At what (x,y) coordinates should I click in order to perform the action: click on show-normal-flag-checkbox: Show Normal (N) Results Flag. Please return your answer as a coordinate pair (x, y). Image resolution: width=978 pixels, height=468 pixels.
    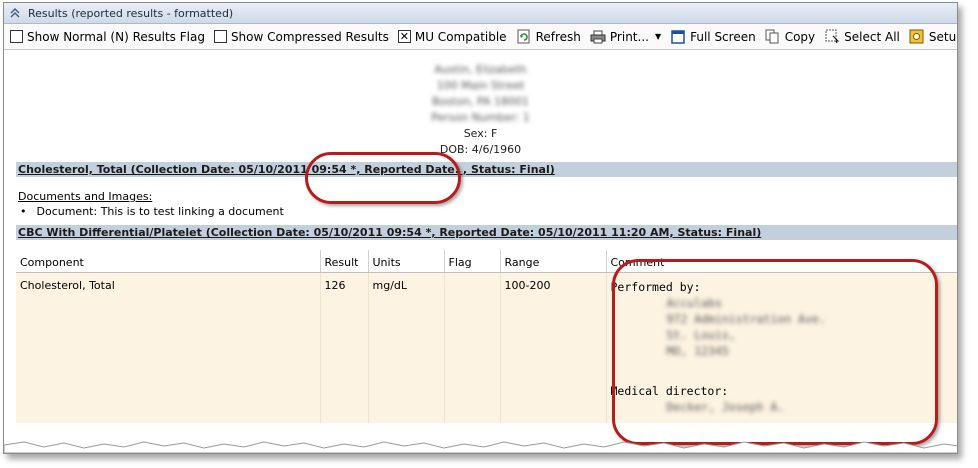
    Looking at the image, I should click on (107, 37).